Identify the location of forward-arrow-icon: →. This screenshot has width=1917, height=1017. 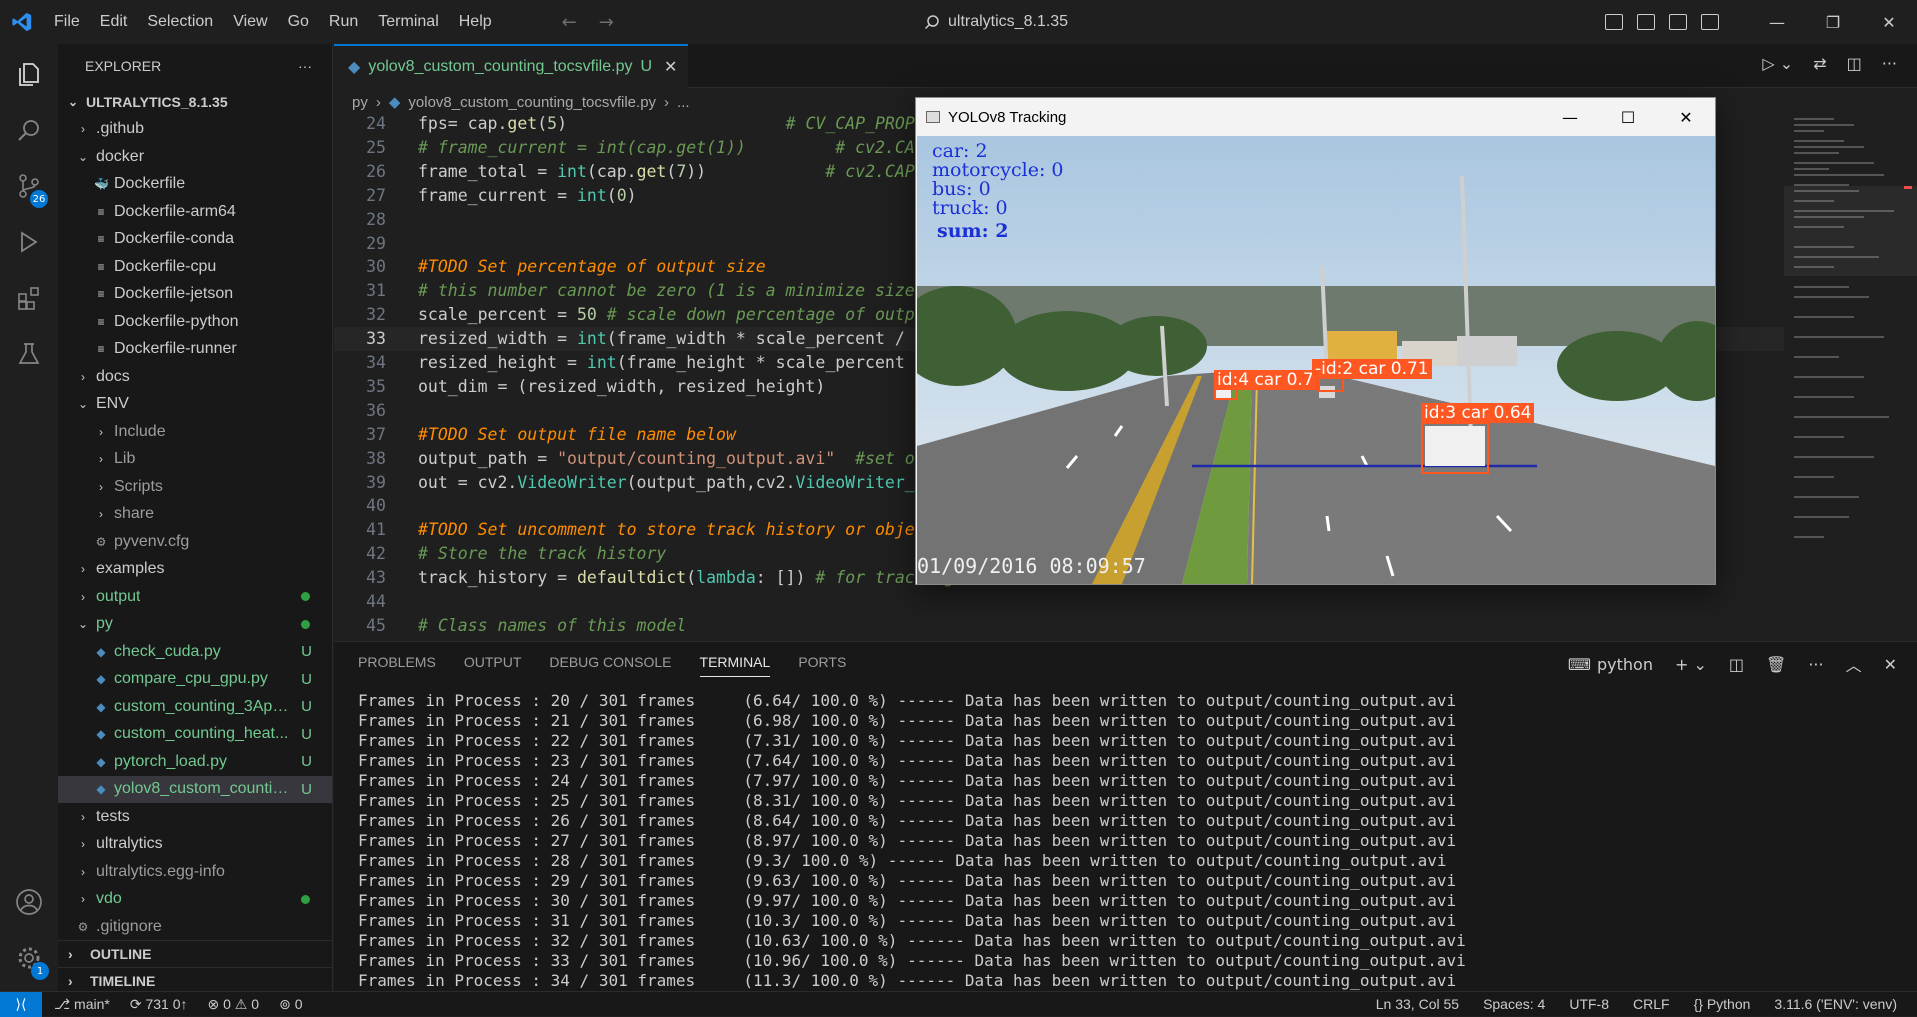
(606, 22).